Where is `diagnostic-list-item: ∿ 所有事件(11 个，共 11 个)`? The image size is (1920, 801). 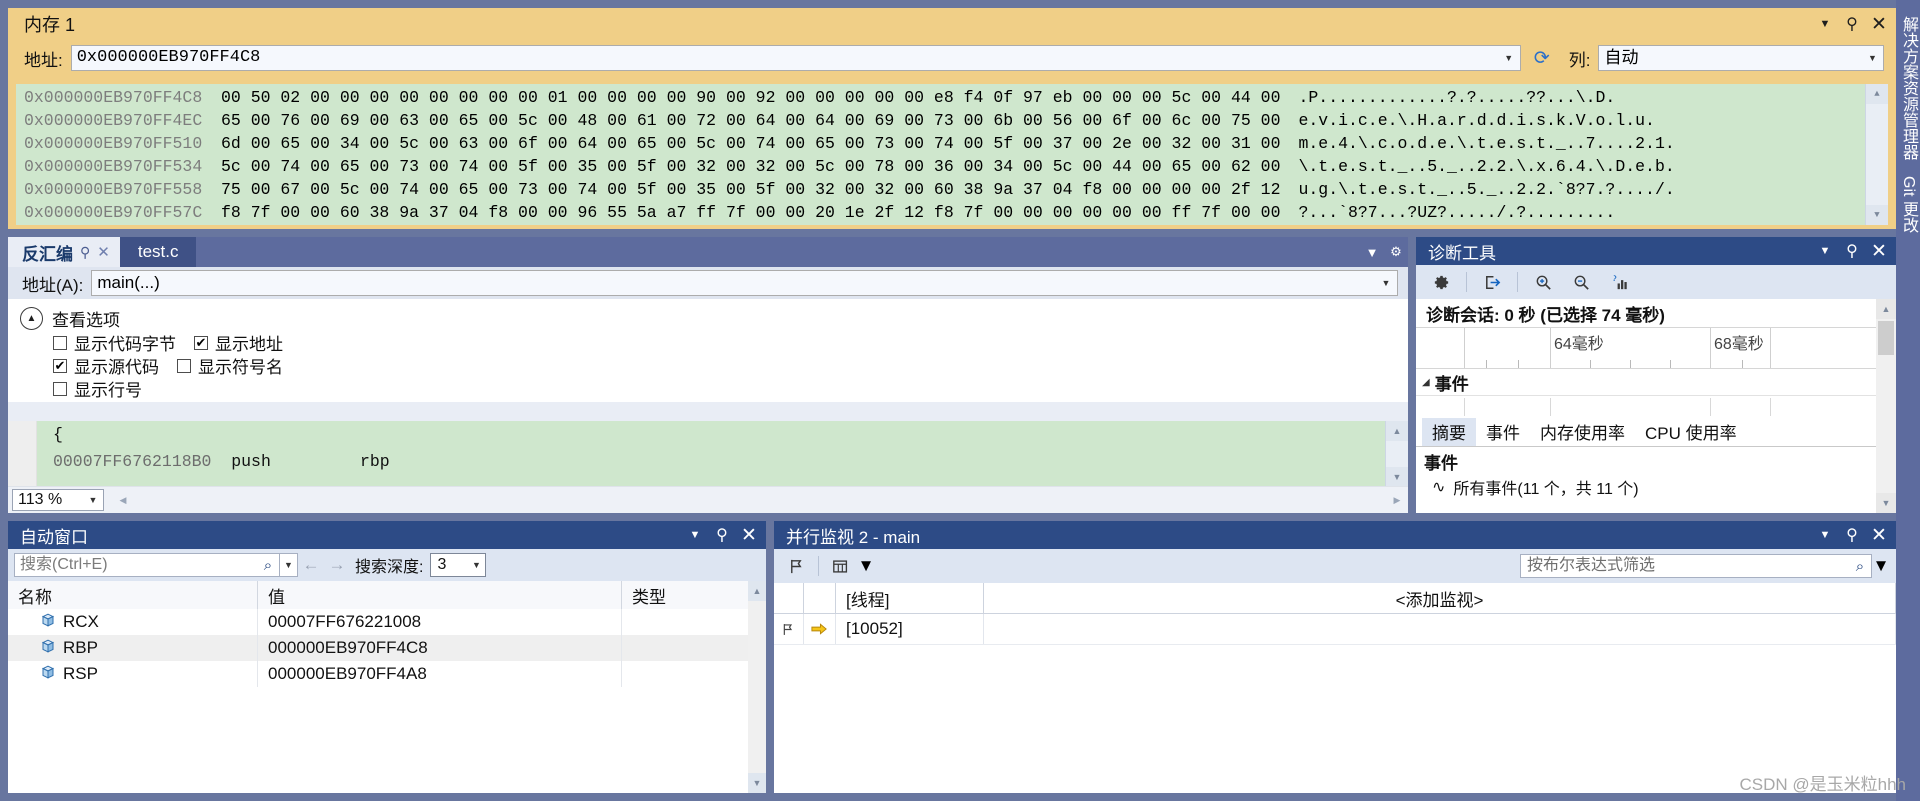 diagnostic-list-item: ∿ 所有事件(11 个，共 11 个) is located at coordinates (1656, 487).